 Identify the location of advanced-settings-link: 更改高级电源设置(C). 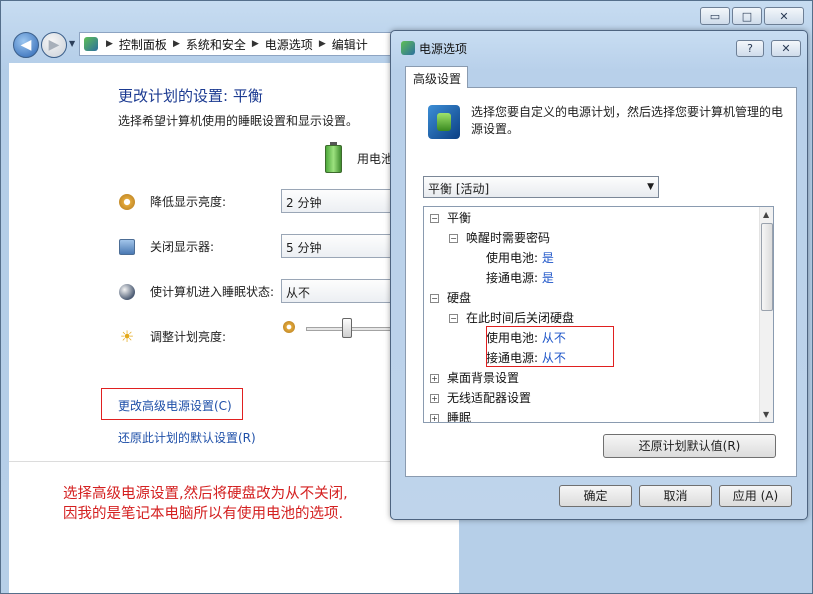
(175, 405).